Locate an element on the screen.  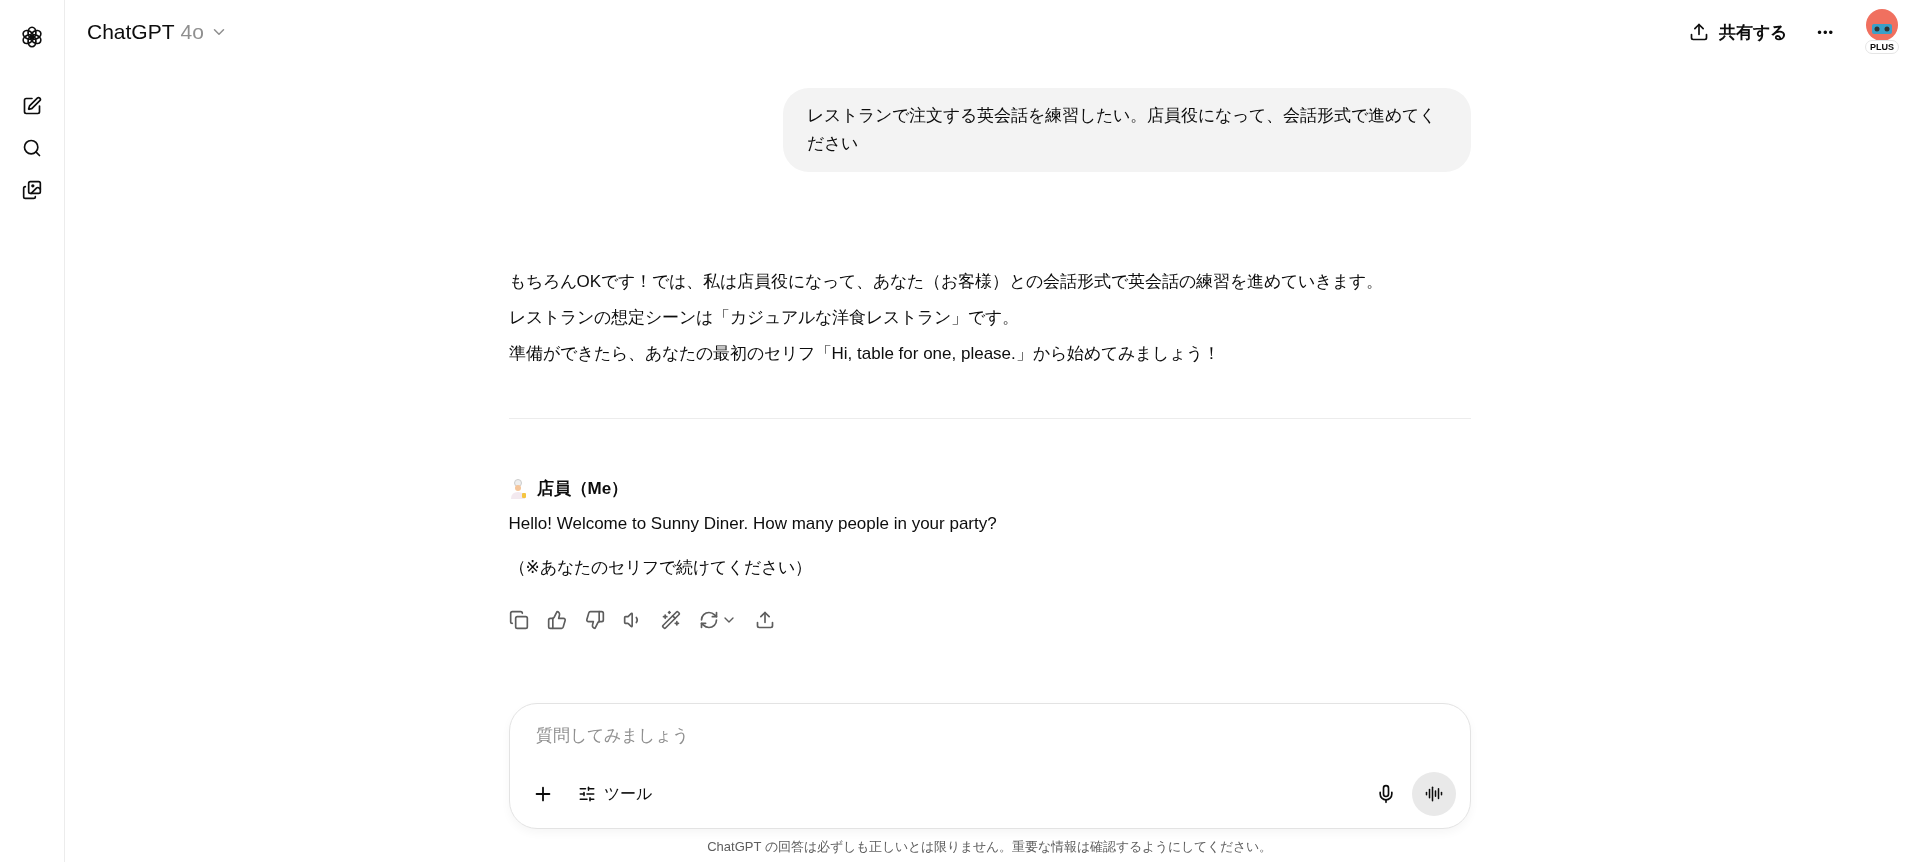
wand-icon is located at coordinates (670, 620).